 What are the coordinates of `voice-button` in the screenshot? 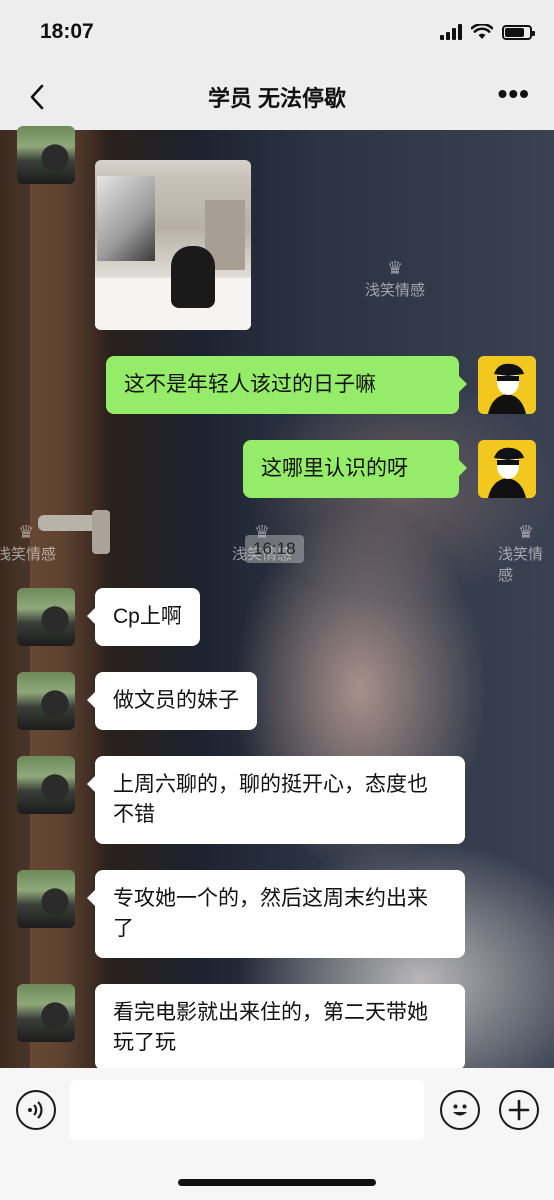 It's located at (36, 1110).